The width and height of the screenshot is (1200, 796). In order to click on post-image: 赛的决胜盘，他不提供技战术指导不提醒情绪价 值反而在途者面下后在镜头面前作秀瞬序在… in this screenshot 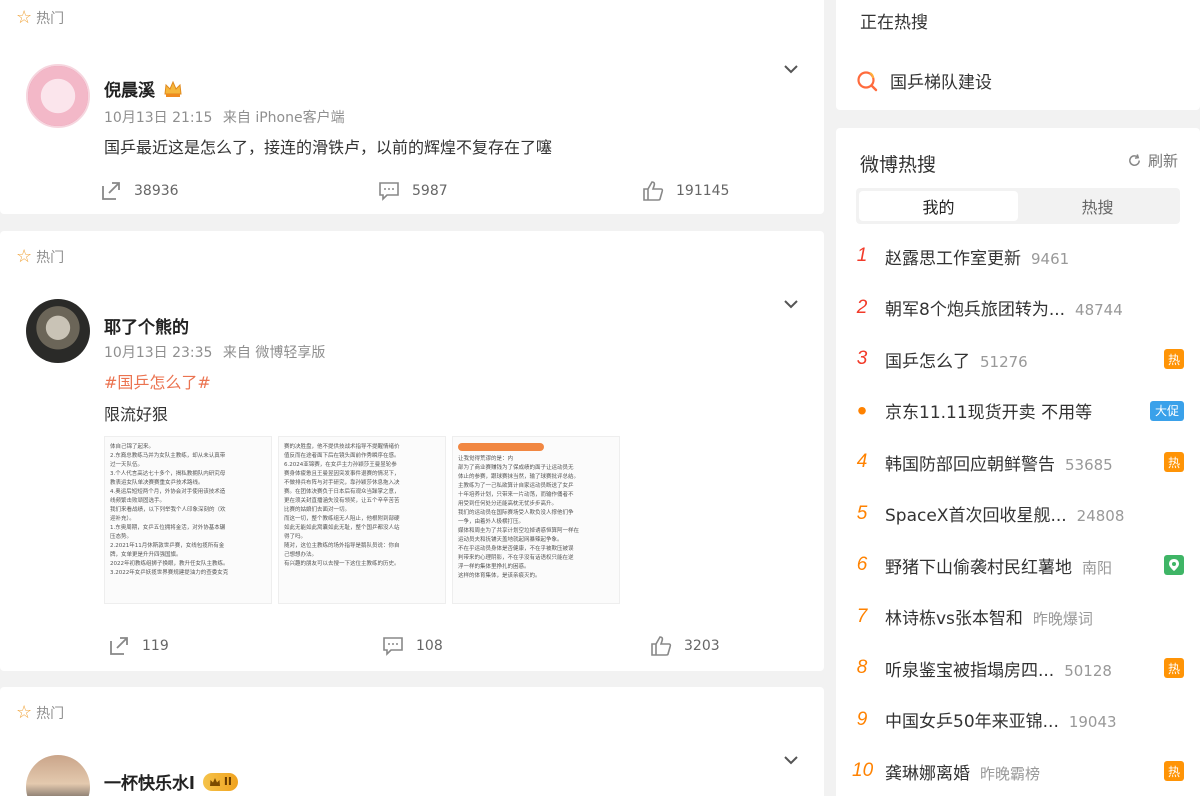, I will do `click(362, 520)`.